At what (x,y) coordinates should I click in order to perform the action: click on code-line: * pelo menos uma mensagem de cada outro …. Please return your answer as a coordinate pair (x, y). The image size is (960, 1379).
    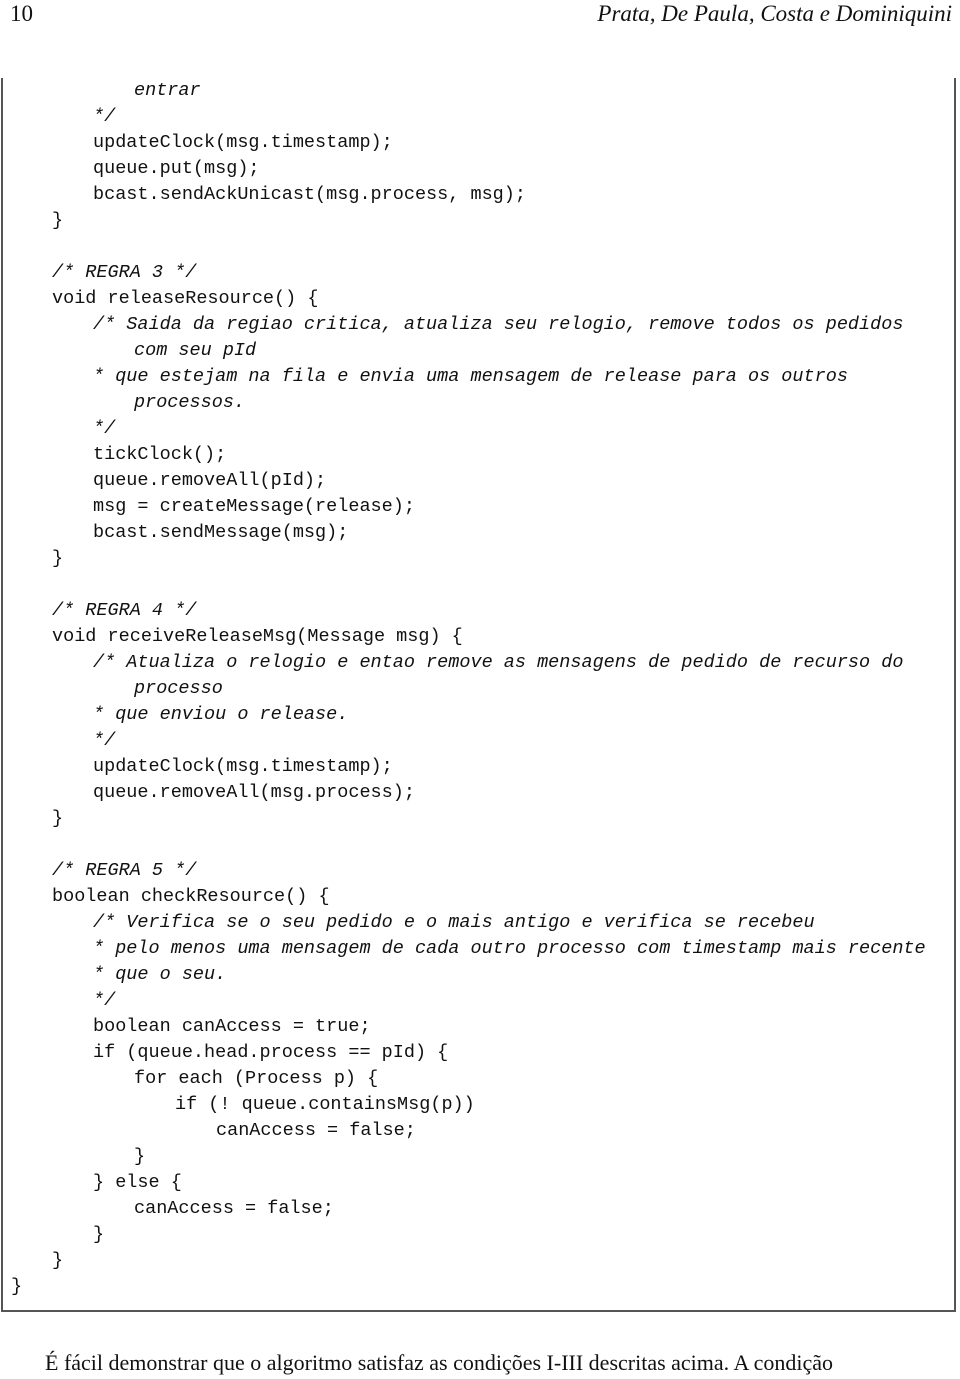
    Looking at the image, I should click on (509, 948).